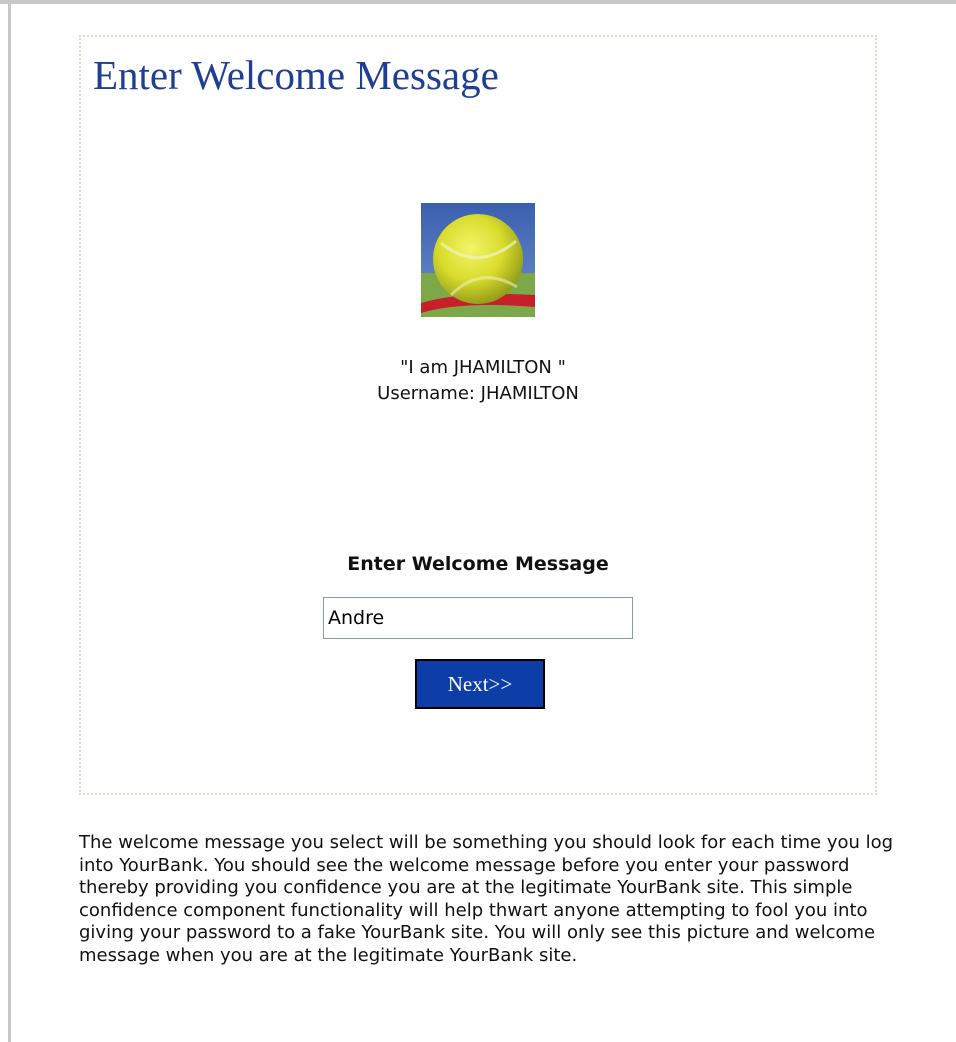  Describe the element at coordinates (483, 367) in the screenshot. I see `welcome-message-text: "I am JHAMILTON "` at that location.